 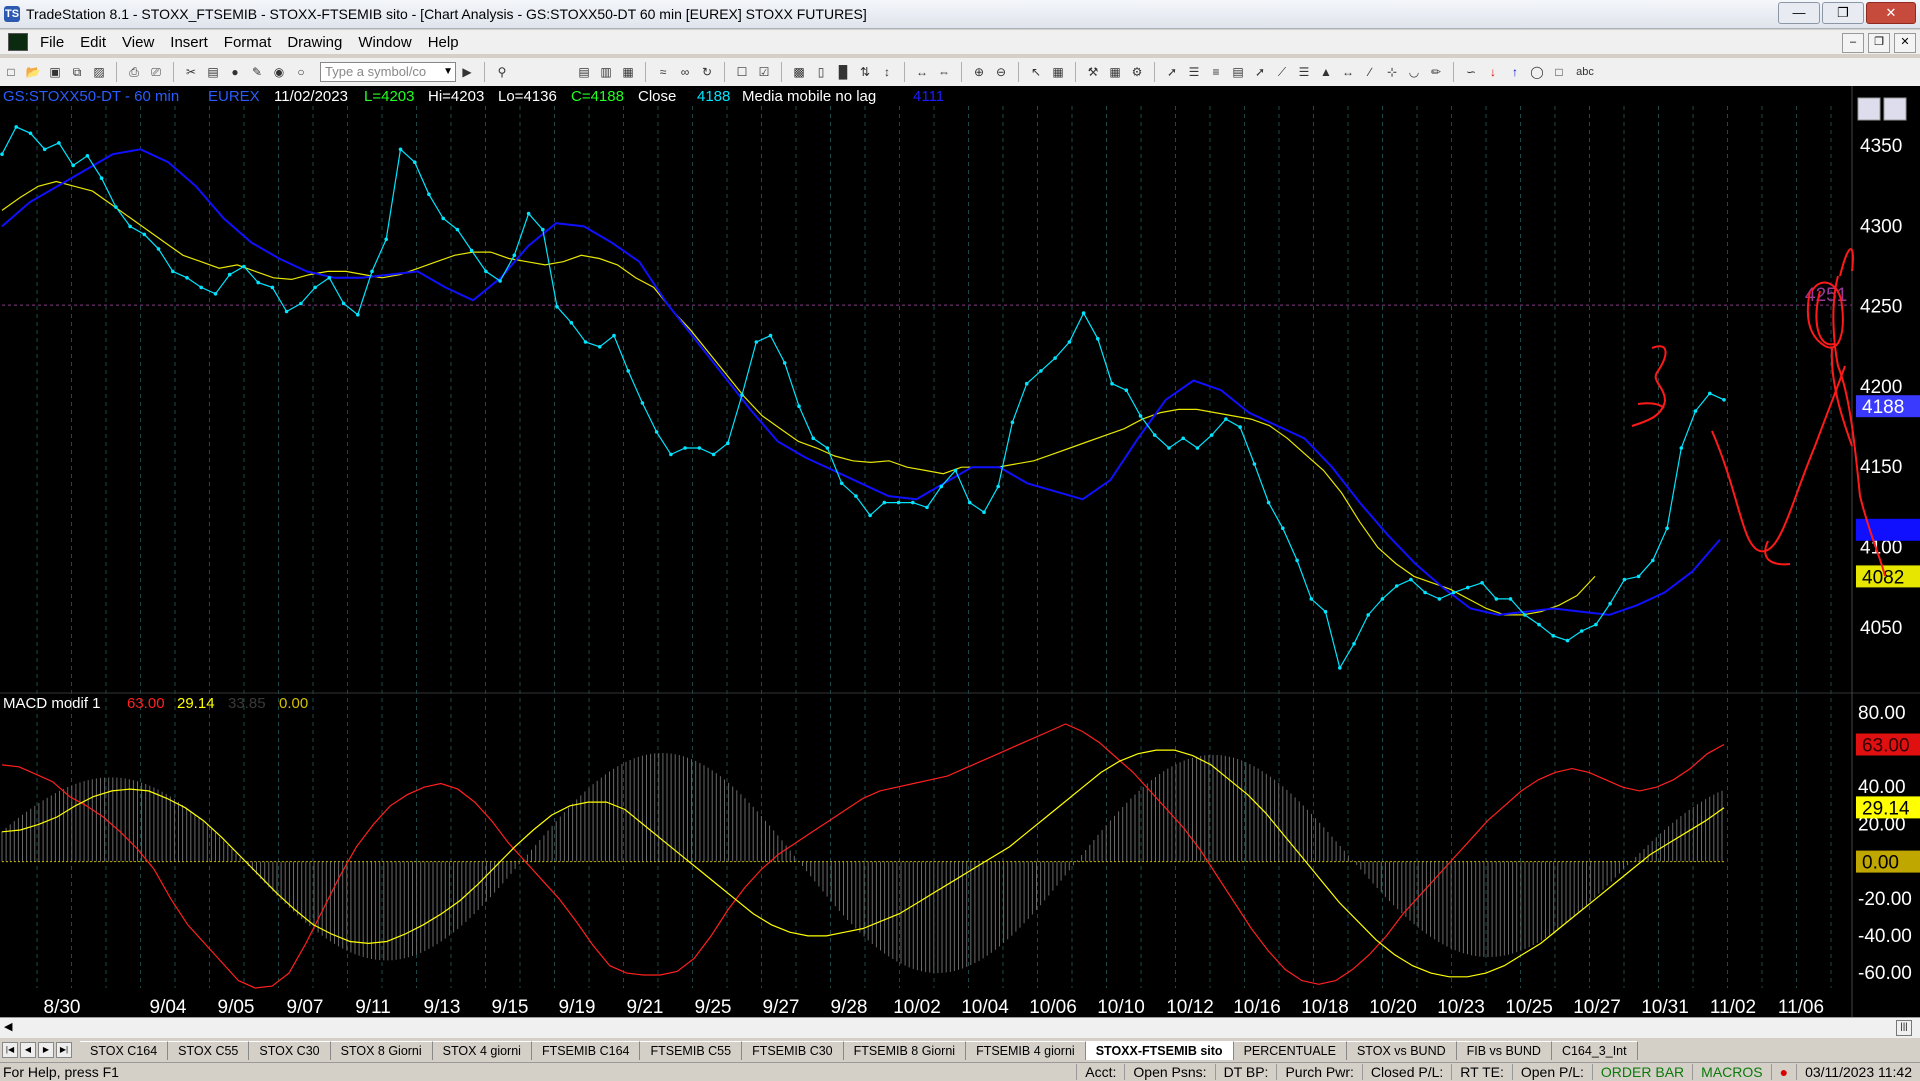 What do you see at coordinates (138, 42) in the screenshot?
I see `menu-view: View` at bounding box center [138, 42].